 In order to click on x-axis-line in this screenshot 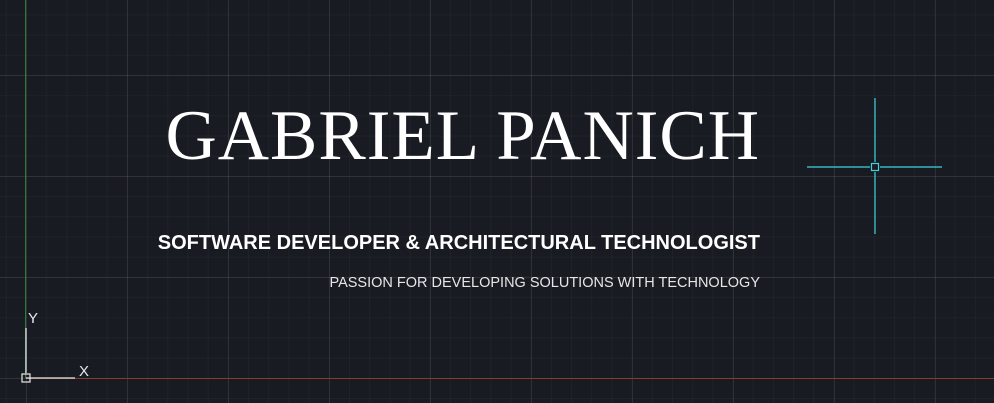, I will do `click(509, 378)`.